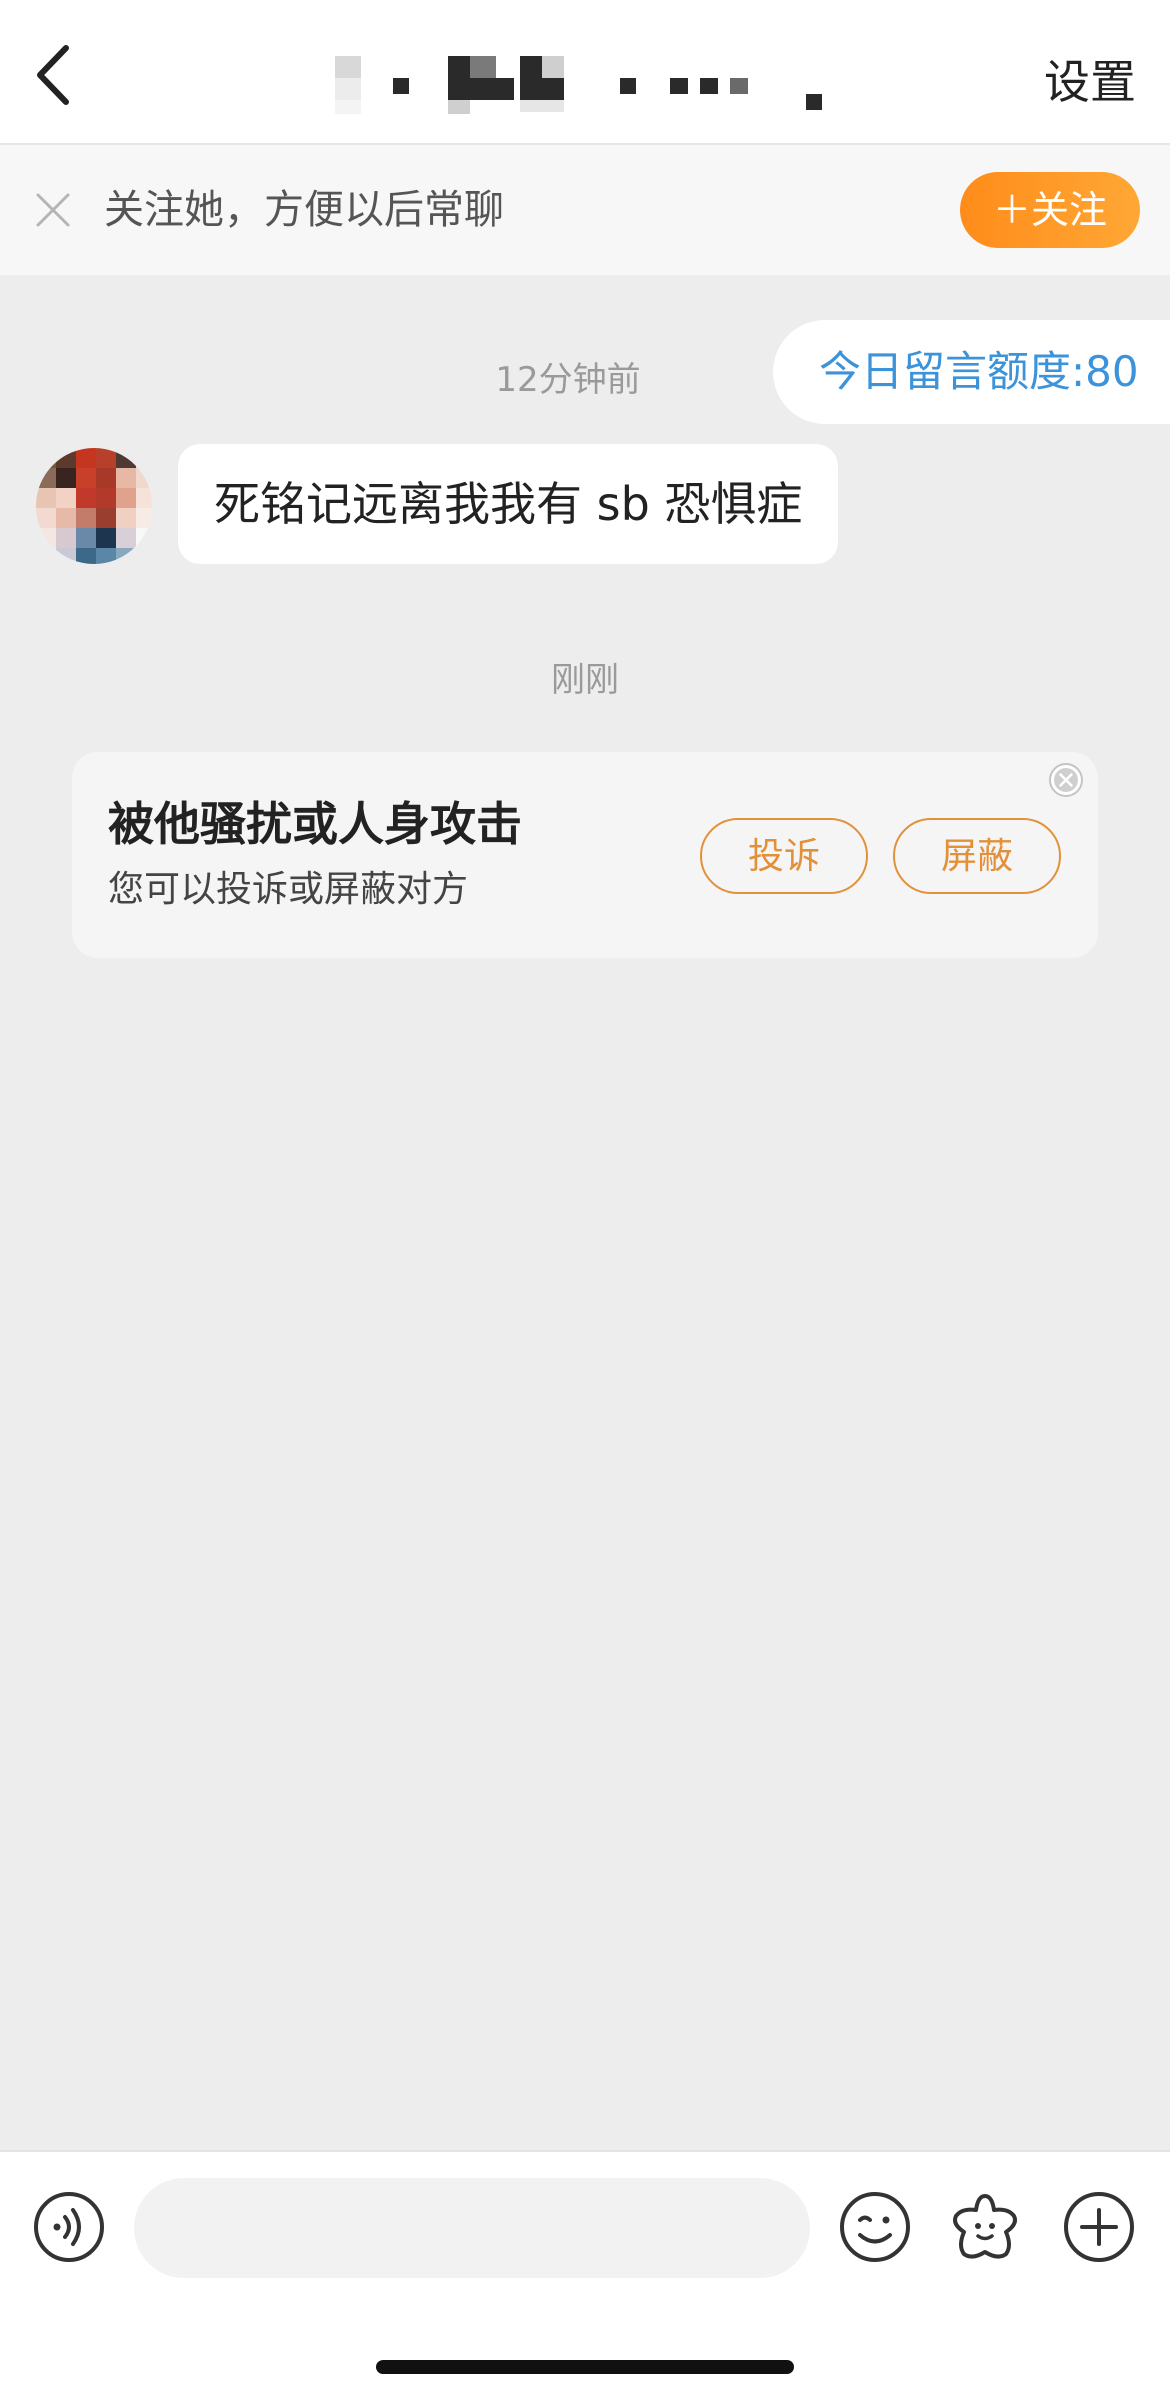  Describe the element at coordinates (304, 210) in the screenshot. I see `follow-prompt-text: 关注她，方便以后常聊` at that location.